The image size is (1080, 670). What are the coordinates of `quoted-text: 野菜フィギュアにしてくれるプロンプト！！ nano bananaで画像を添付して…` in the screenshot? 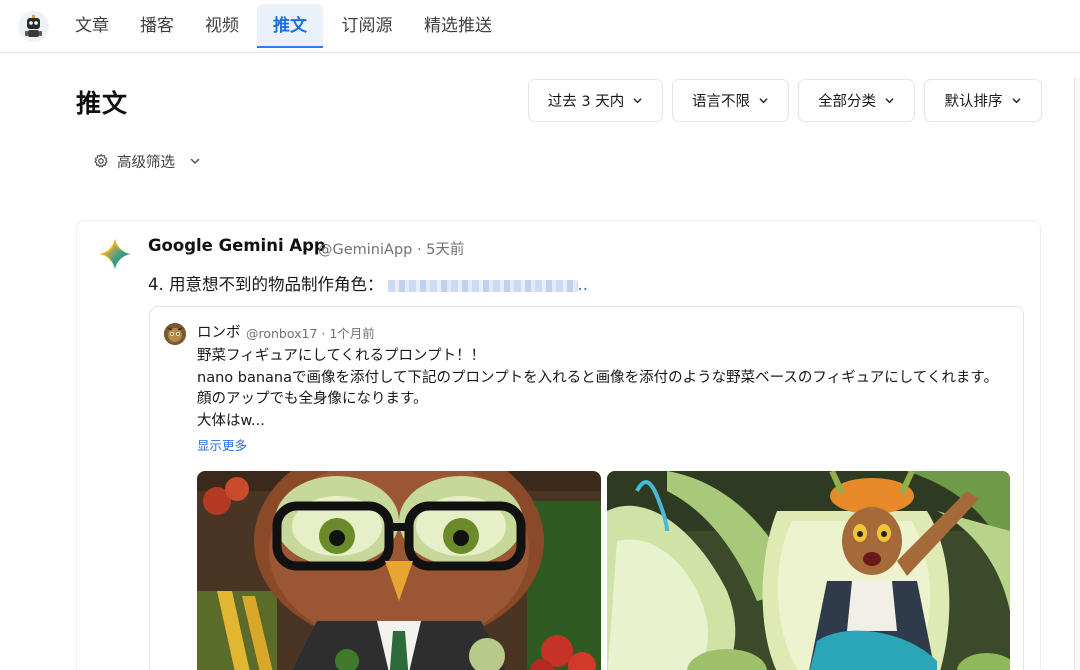 It's located at (602, 389).